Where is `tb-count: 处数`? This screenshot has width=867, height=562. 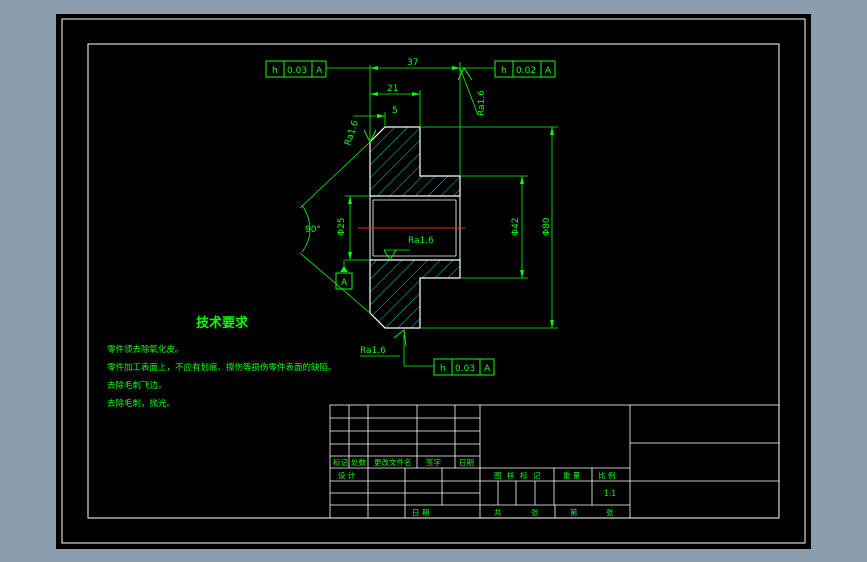
tb-count: 处数 is located at coordinates (358, 462).